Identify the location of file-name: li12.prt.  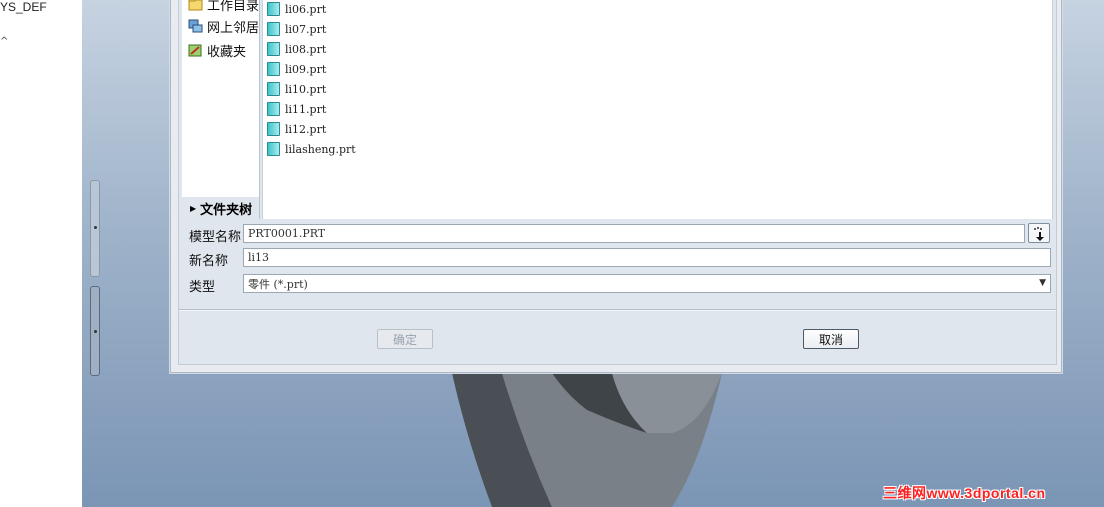
(306, 129).